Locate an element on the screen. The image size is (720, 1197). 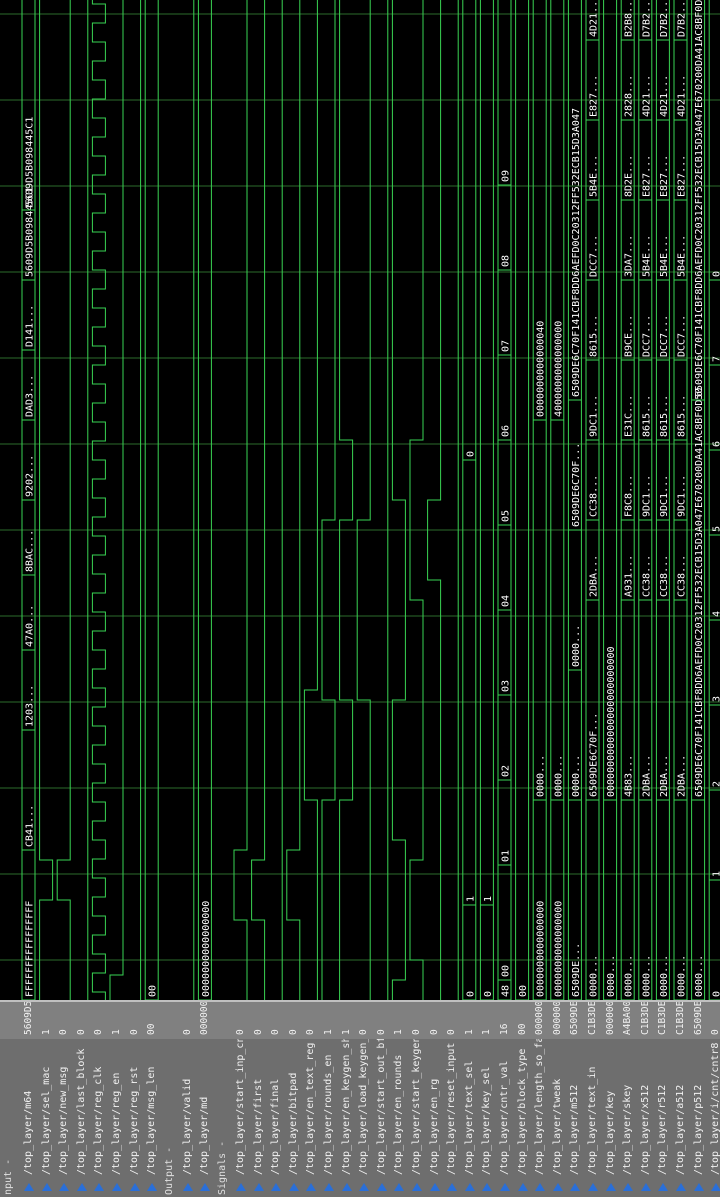
signal-name: /top_layer/new_msg is located at coordinates (64, 1121).